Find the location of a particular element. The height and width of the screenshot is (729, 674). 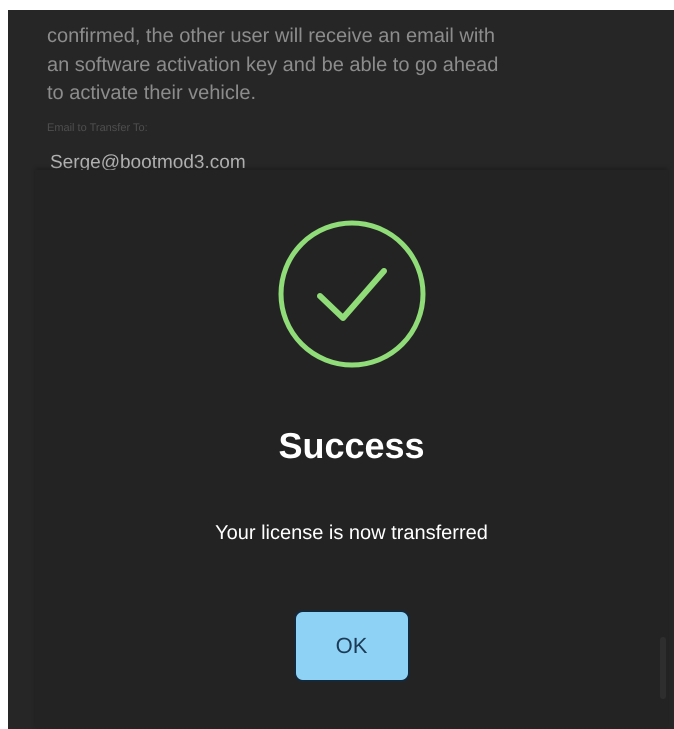

instruction-text: an software activation key and be able to go ahead is located at coordinates (273, 65).